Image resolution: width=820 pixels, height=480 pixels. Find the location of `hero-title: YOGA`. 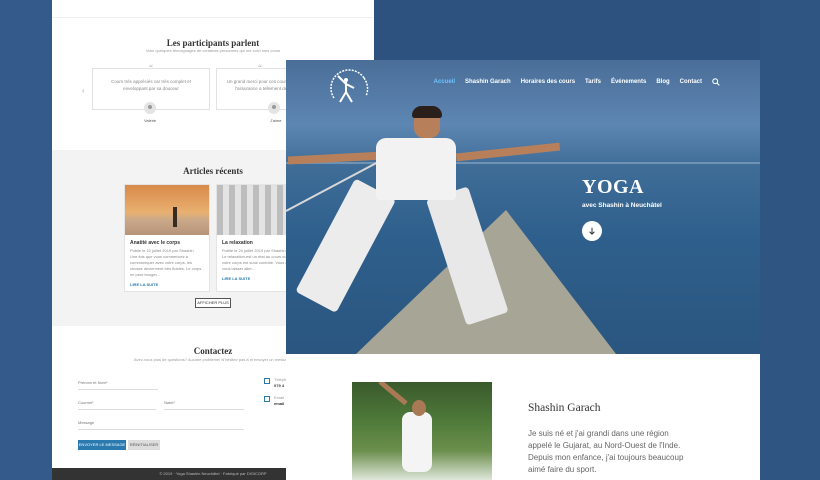

hero-title: YOGA is located at coordinates (613, 187).